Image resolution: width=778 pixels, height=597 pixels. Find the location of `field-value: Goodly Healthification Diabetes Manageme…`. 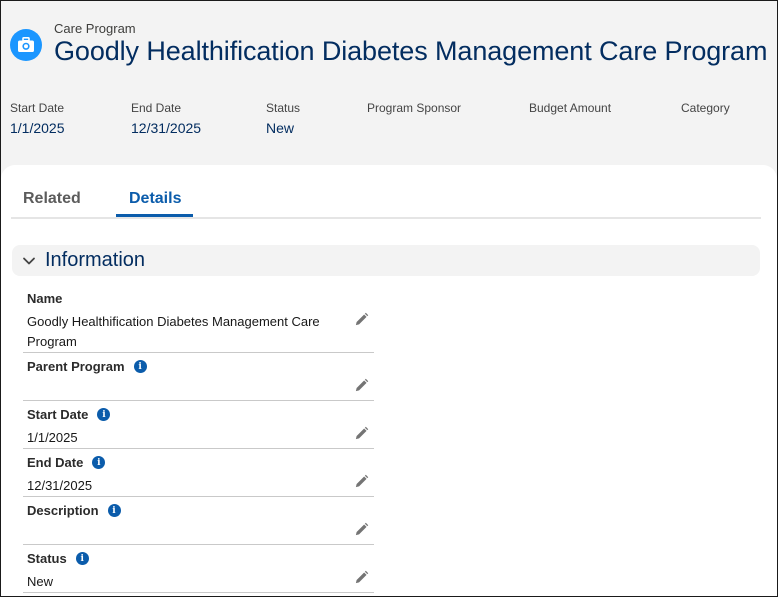

field-value: Goodly Healthification Diabetes Manageme… is located at coordinates (173, 331).